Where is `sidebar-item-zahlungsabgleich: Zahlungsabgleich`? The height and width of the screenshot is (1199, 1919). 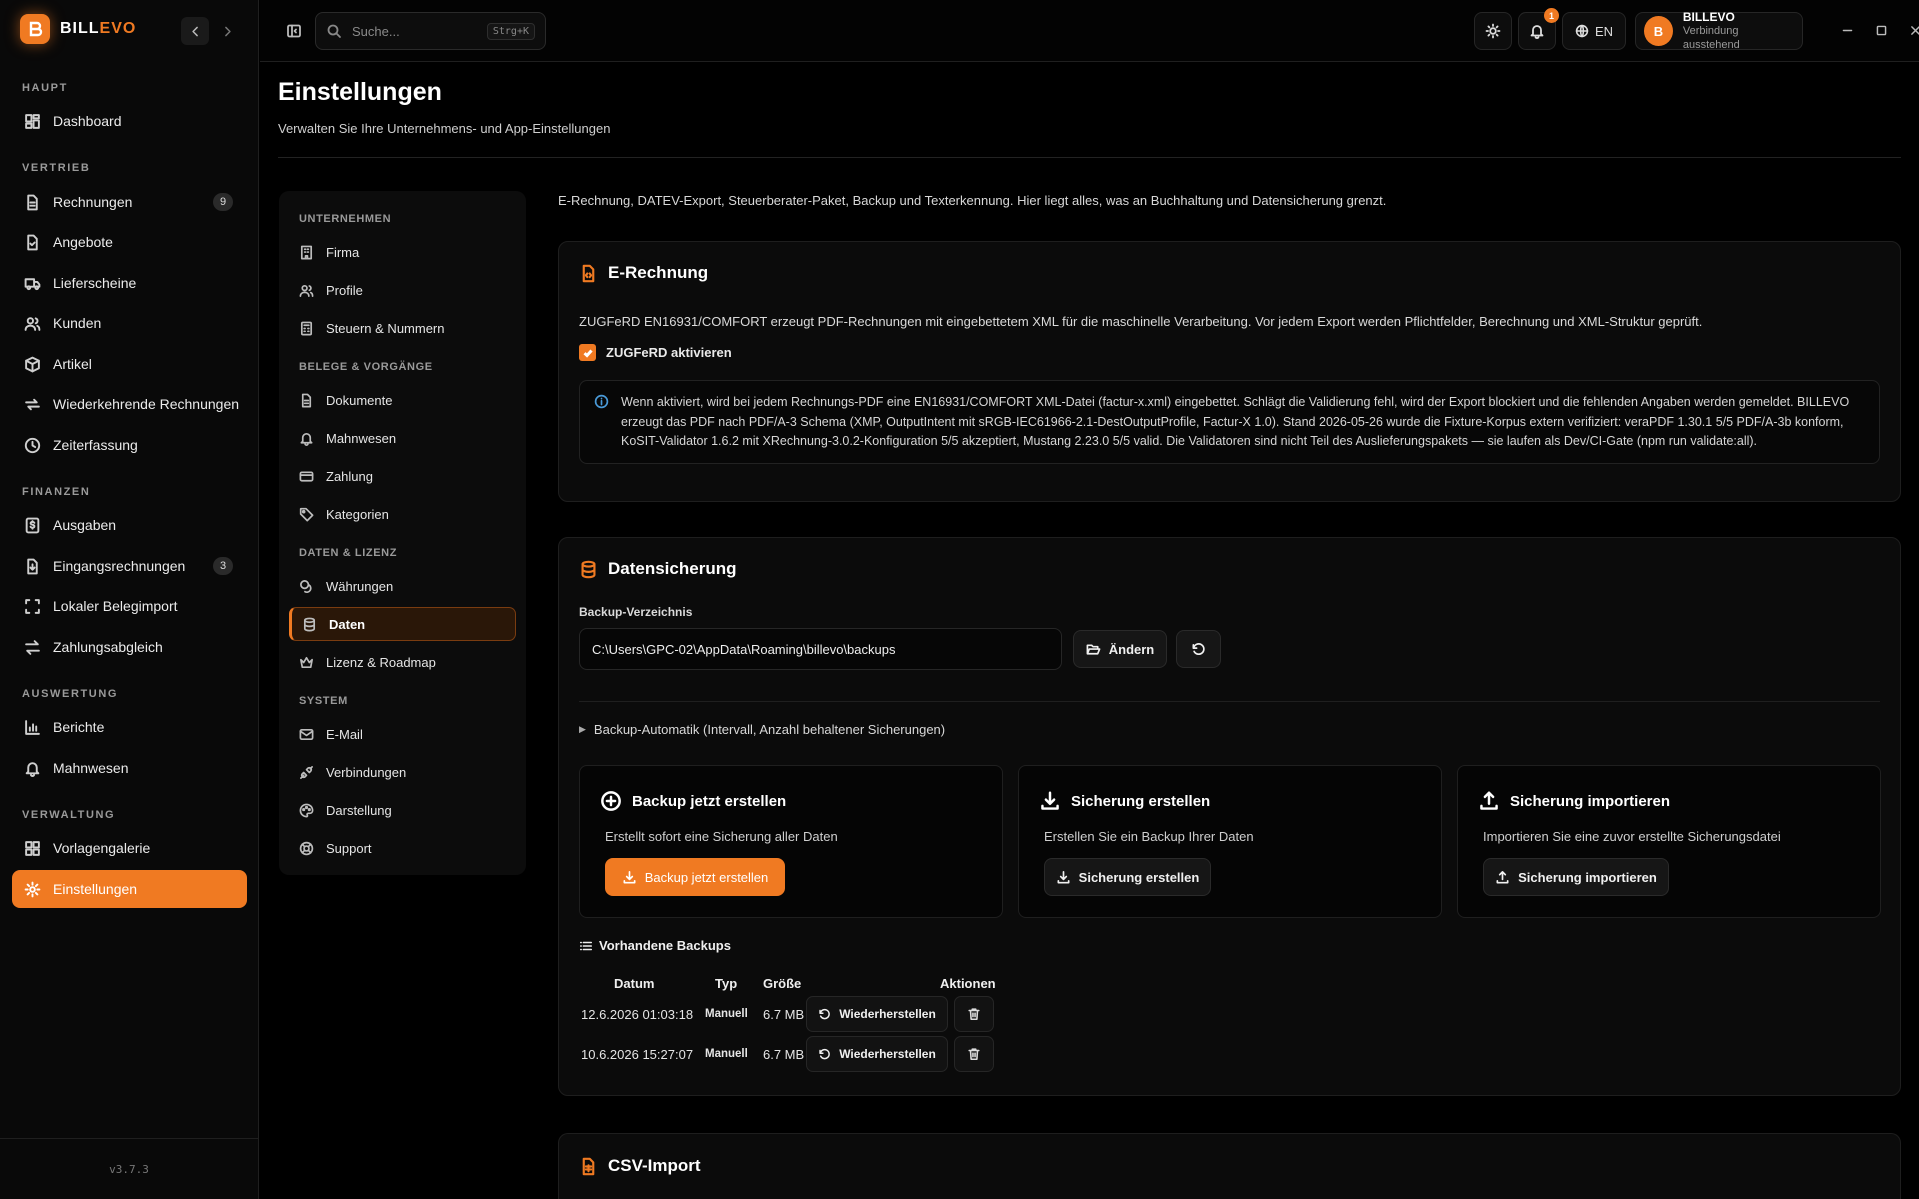 sidebar-item-zahlungsabgleich: Zahlungsabgleich is located at coordinates (129, 647).